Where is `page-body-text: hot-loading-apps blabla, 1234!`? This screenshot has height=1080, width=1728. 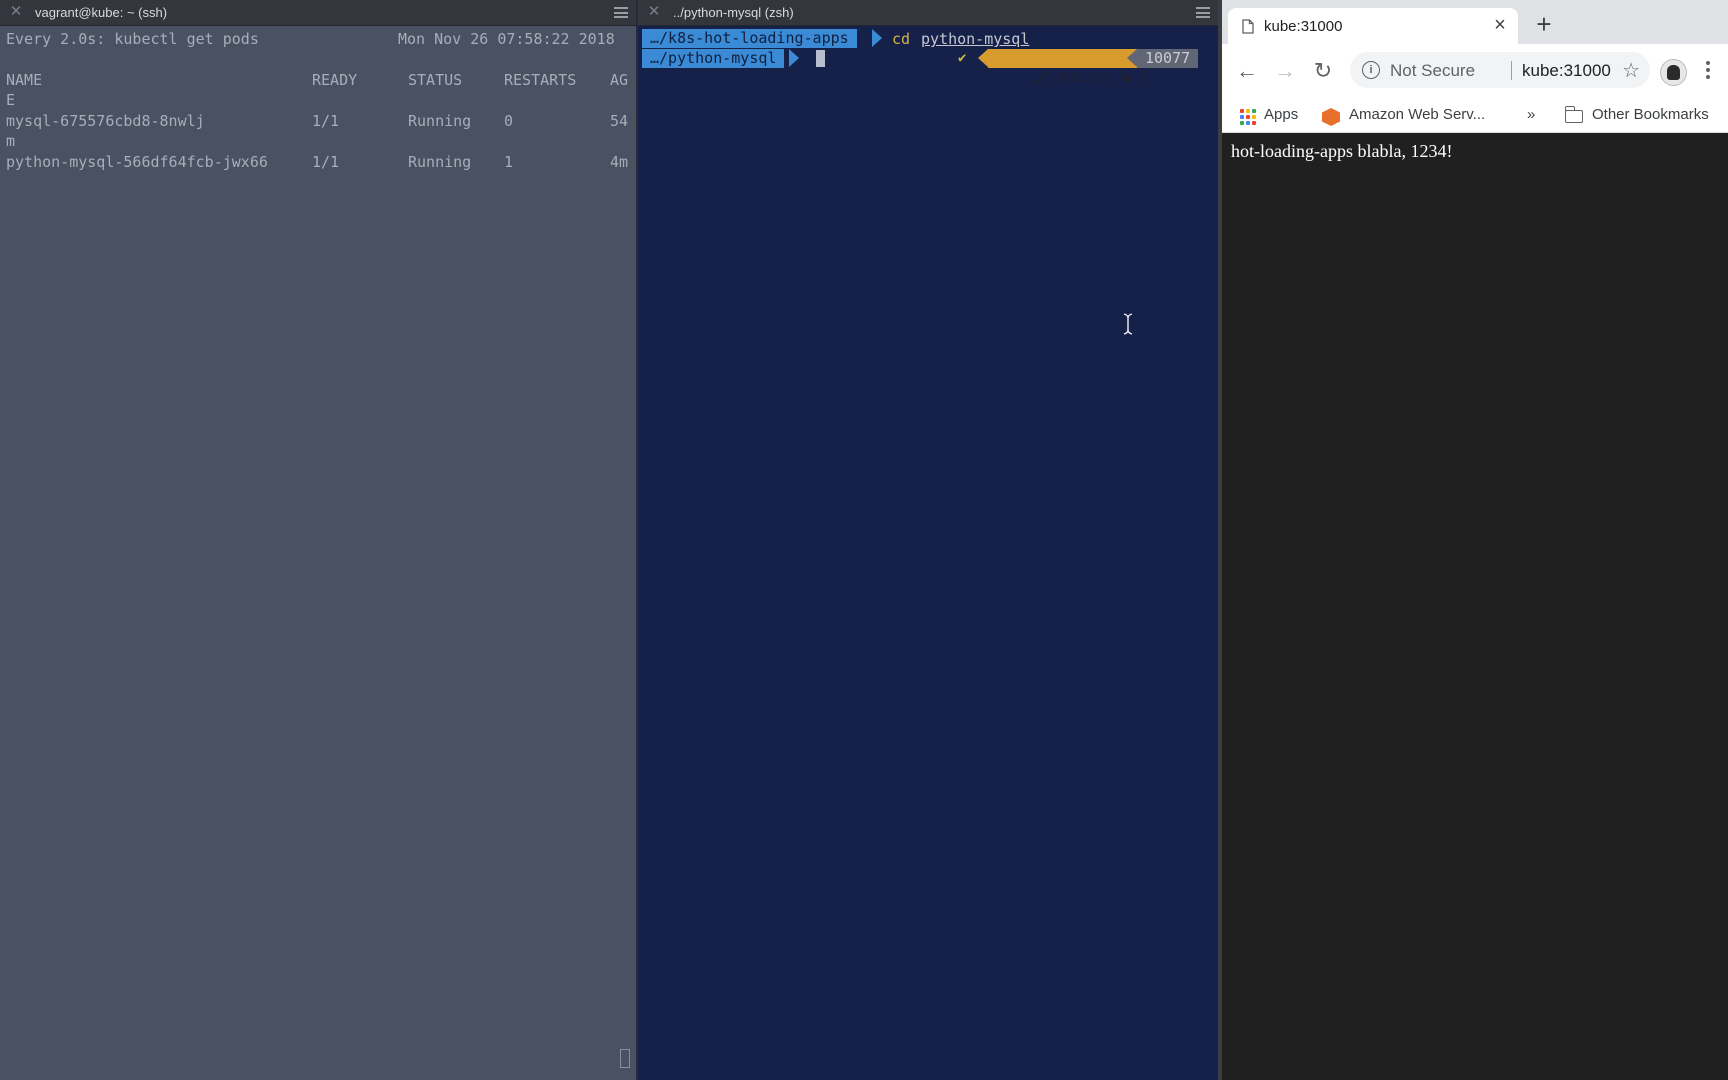
page-body-text: hot-loading-apps blabla, 1234! is located at coordinates (1342, 151).